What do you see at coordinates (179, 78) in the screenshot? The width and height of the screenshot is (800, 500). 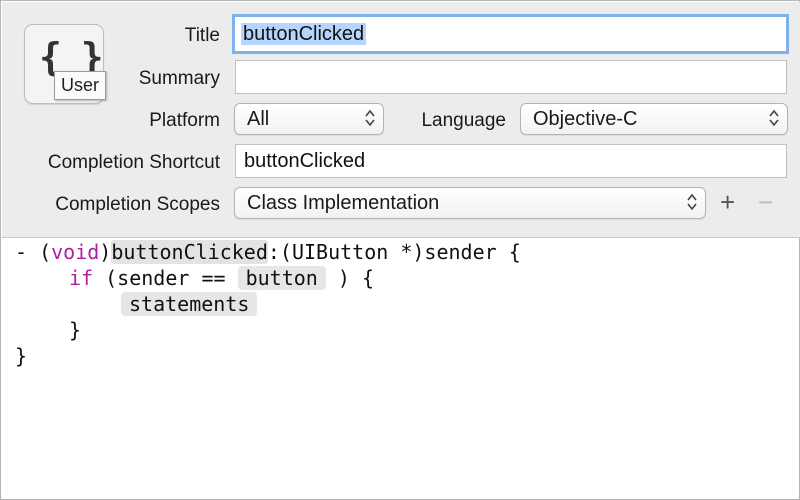 I see `summary-label: Summary` at bounding box center [179, 78].